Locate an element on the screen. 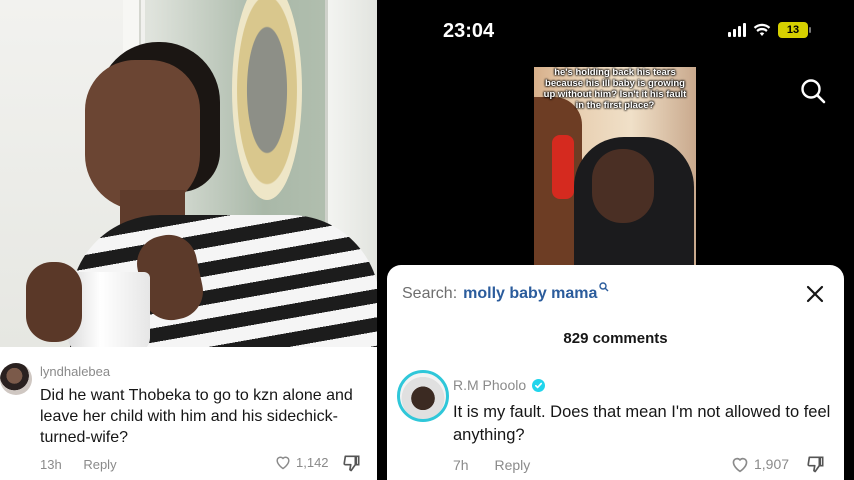 The image size is (854, 480). close-icon is located at coordinates (815, 294).